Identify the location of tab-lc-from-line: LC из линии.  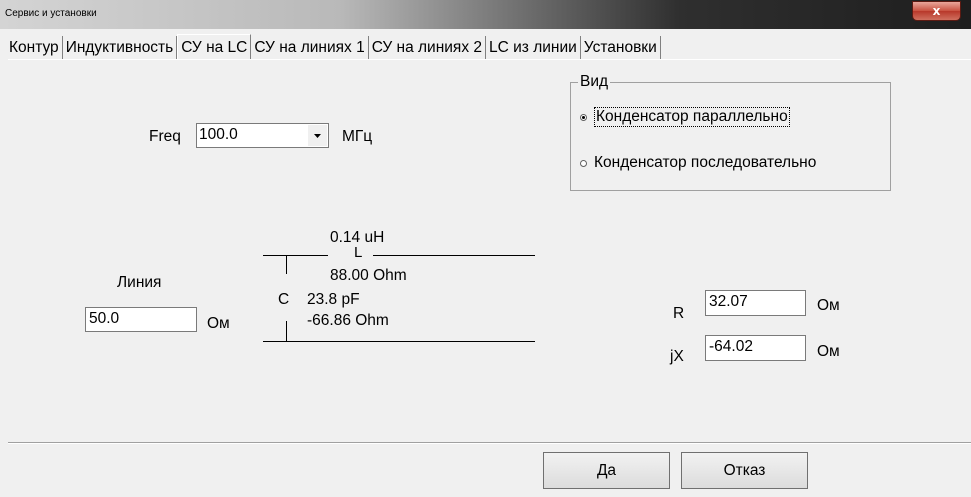
(533, 48).